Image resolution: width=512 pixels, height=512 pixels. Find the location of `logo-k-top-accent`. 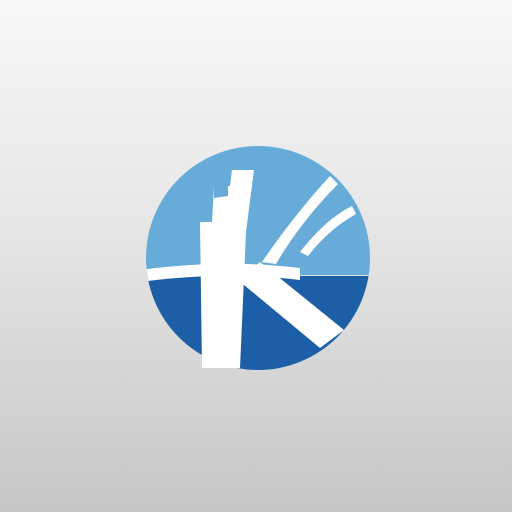

logo-k-top-accent is located at coordinates (221, 192).